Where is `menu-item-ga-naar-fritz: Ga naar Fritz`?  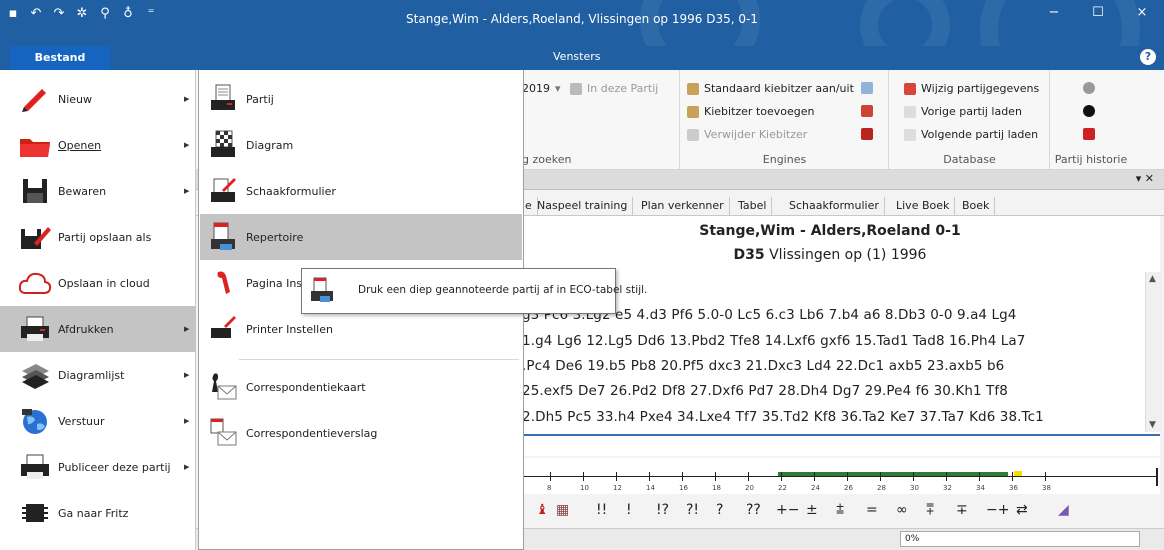 menu-item-ga-naar-fritz: Ga naar Fritz is located at coordinates (98, 513).